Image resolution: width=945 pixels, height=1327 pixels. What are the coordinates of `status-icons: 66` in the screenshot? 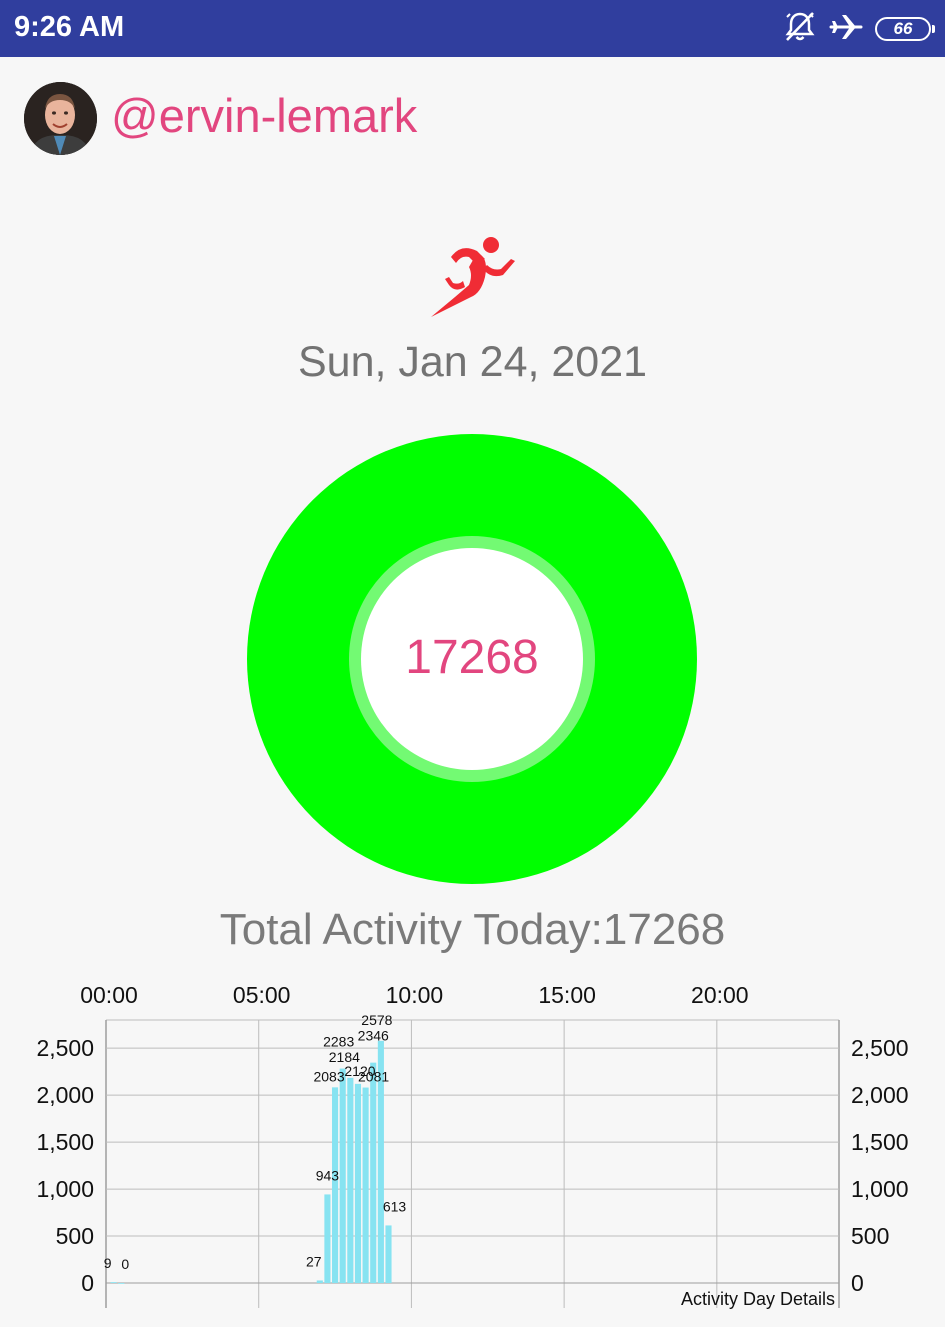 It's located at (859, 29).